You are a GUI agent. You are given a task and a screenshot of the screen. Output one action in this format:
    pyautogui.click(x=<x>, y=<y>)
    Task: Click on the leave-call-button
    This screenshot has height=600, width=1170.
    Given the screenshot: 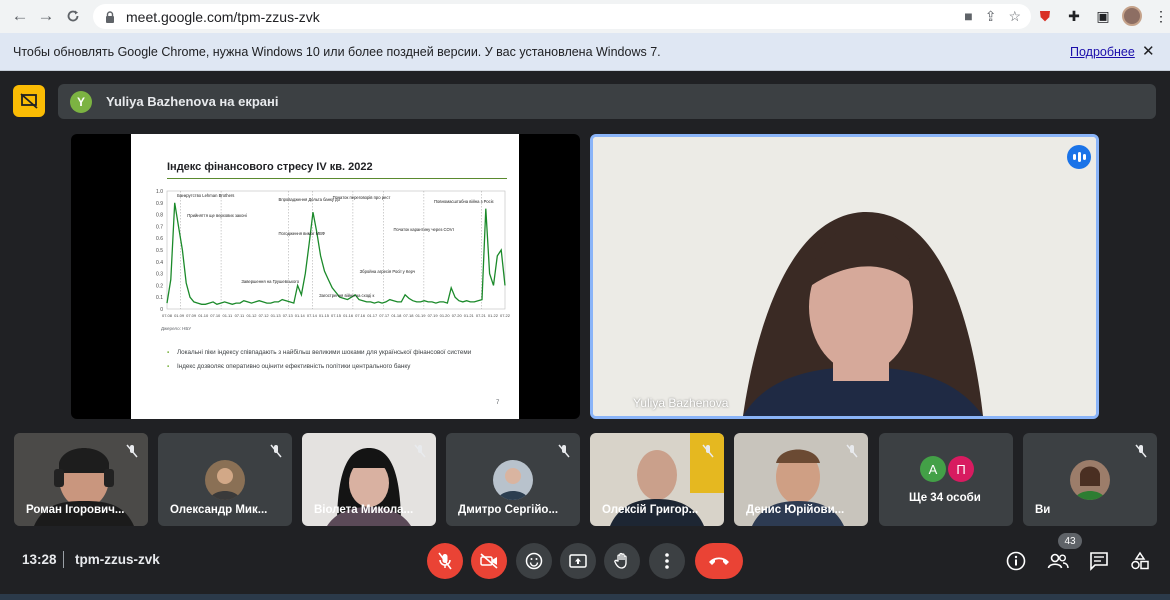 What is the action you would take?
    pyautogui.click(x=719, y=561)
    